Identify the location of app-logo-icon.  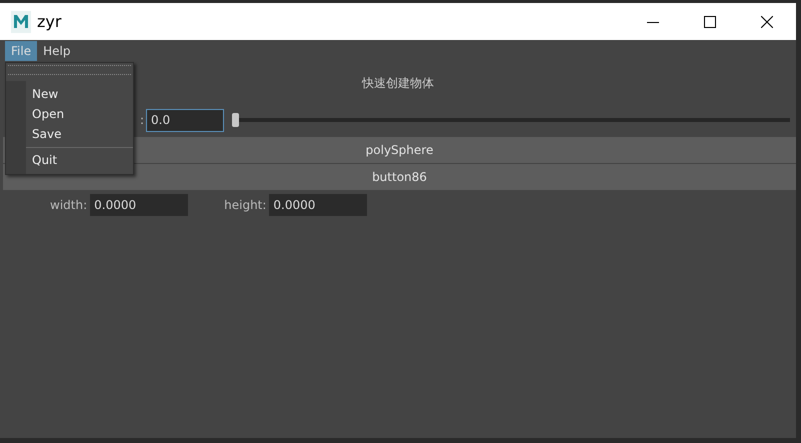
(21, 21).